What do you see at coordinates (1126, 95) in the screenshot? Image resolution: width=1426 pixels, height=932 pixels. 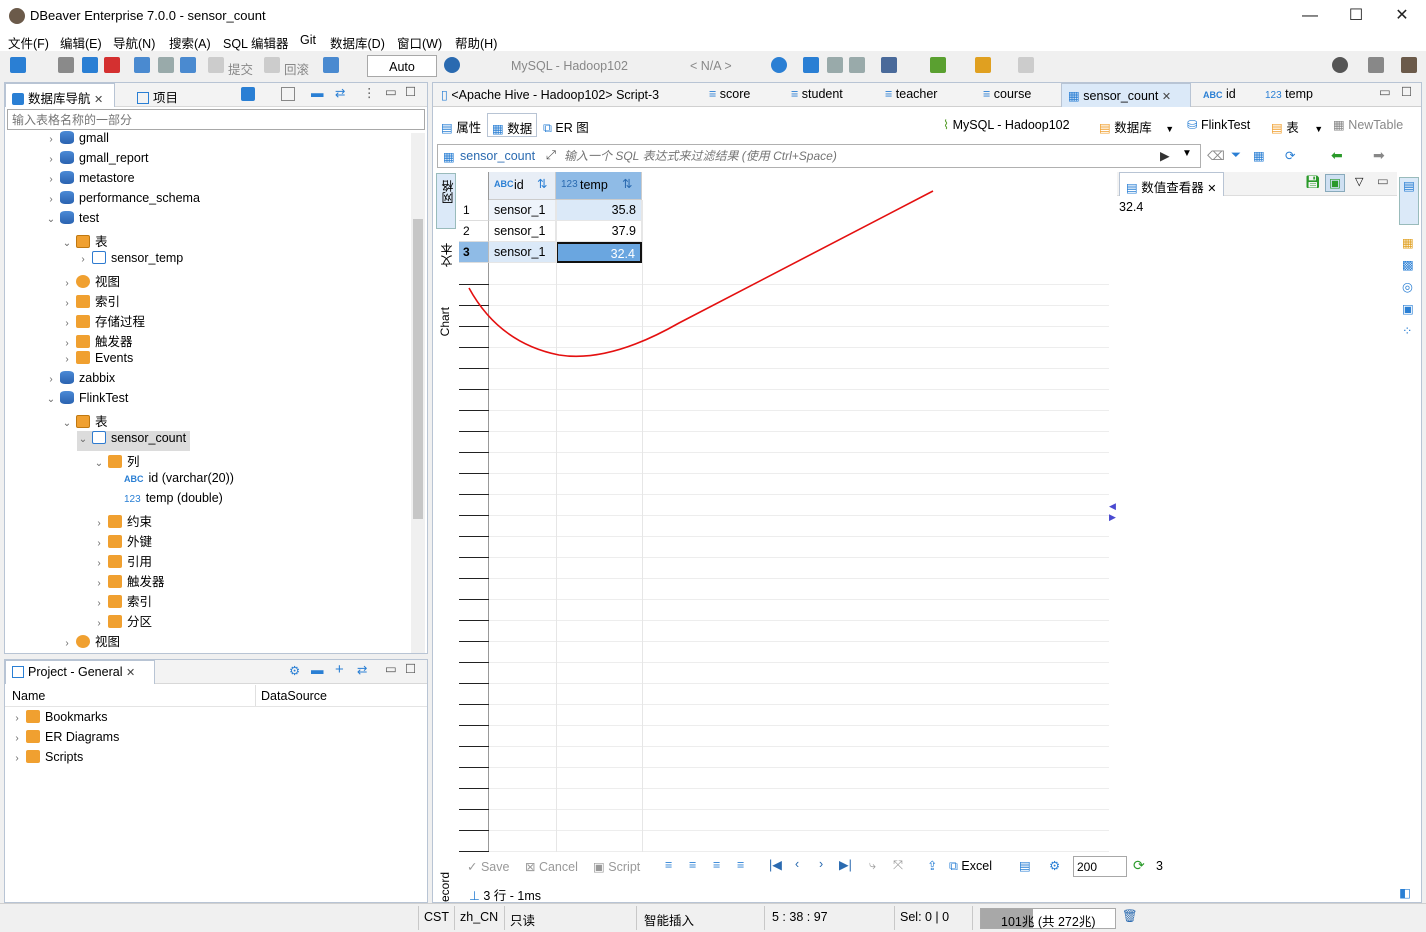 I see `tab-sensor-count: ▦ sensor_count ✕` at bounding box center [1126, 95].